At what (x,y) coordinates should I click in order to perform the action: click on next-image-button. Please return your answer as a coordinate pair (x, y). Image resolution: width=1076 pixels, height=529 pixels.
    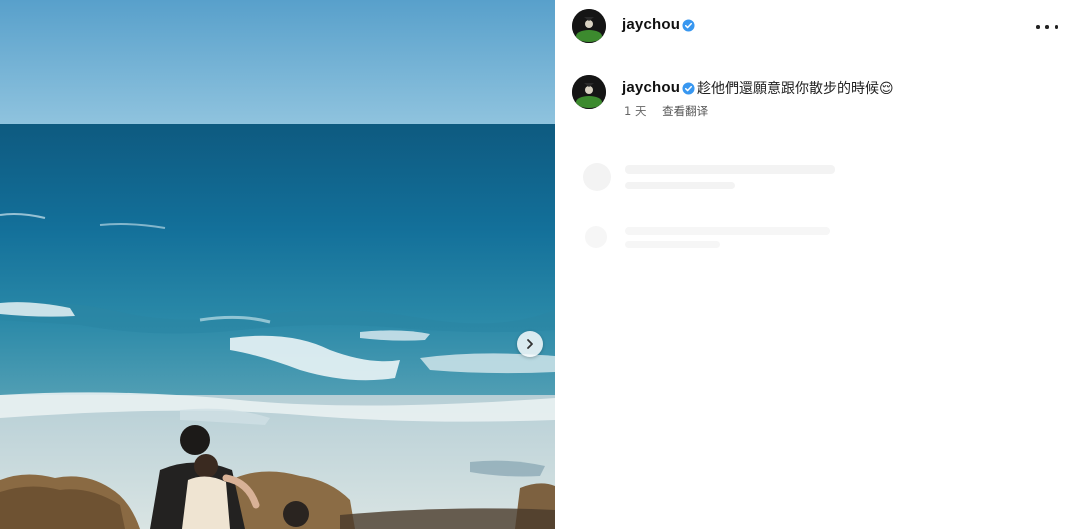
    Looking at the image, I should click on (530, 344).